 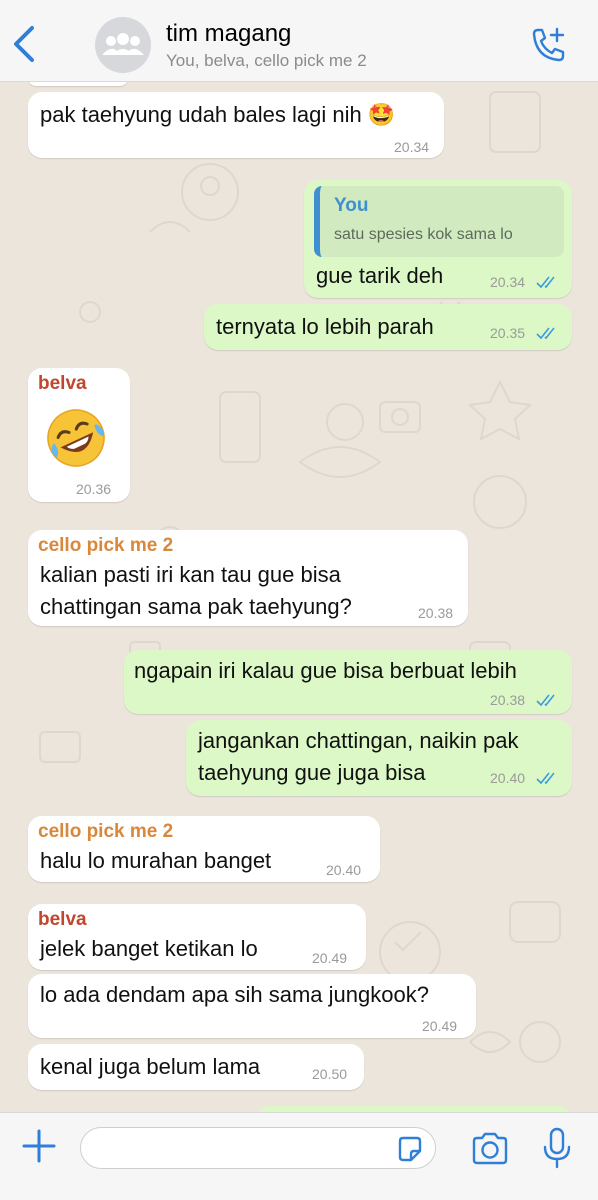 I want to click on message-input, so click(x=258, y=1148).